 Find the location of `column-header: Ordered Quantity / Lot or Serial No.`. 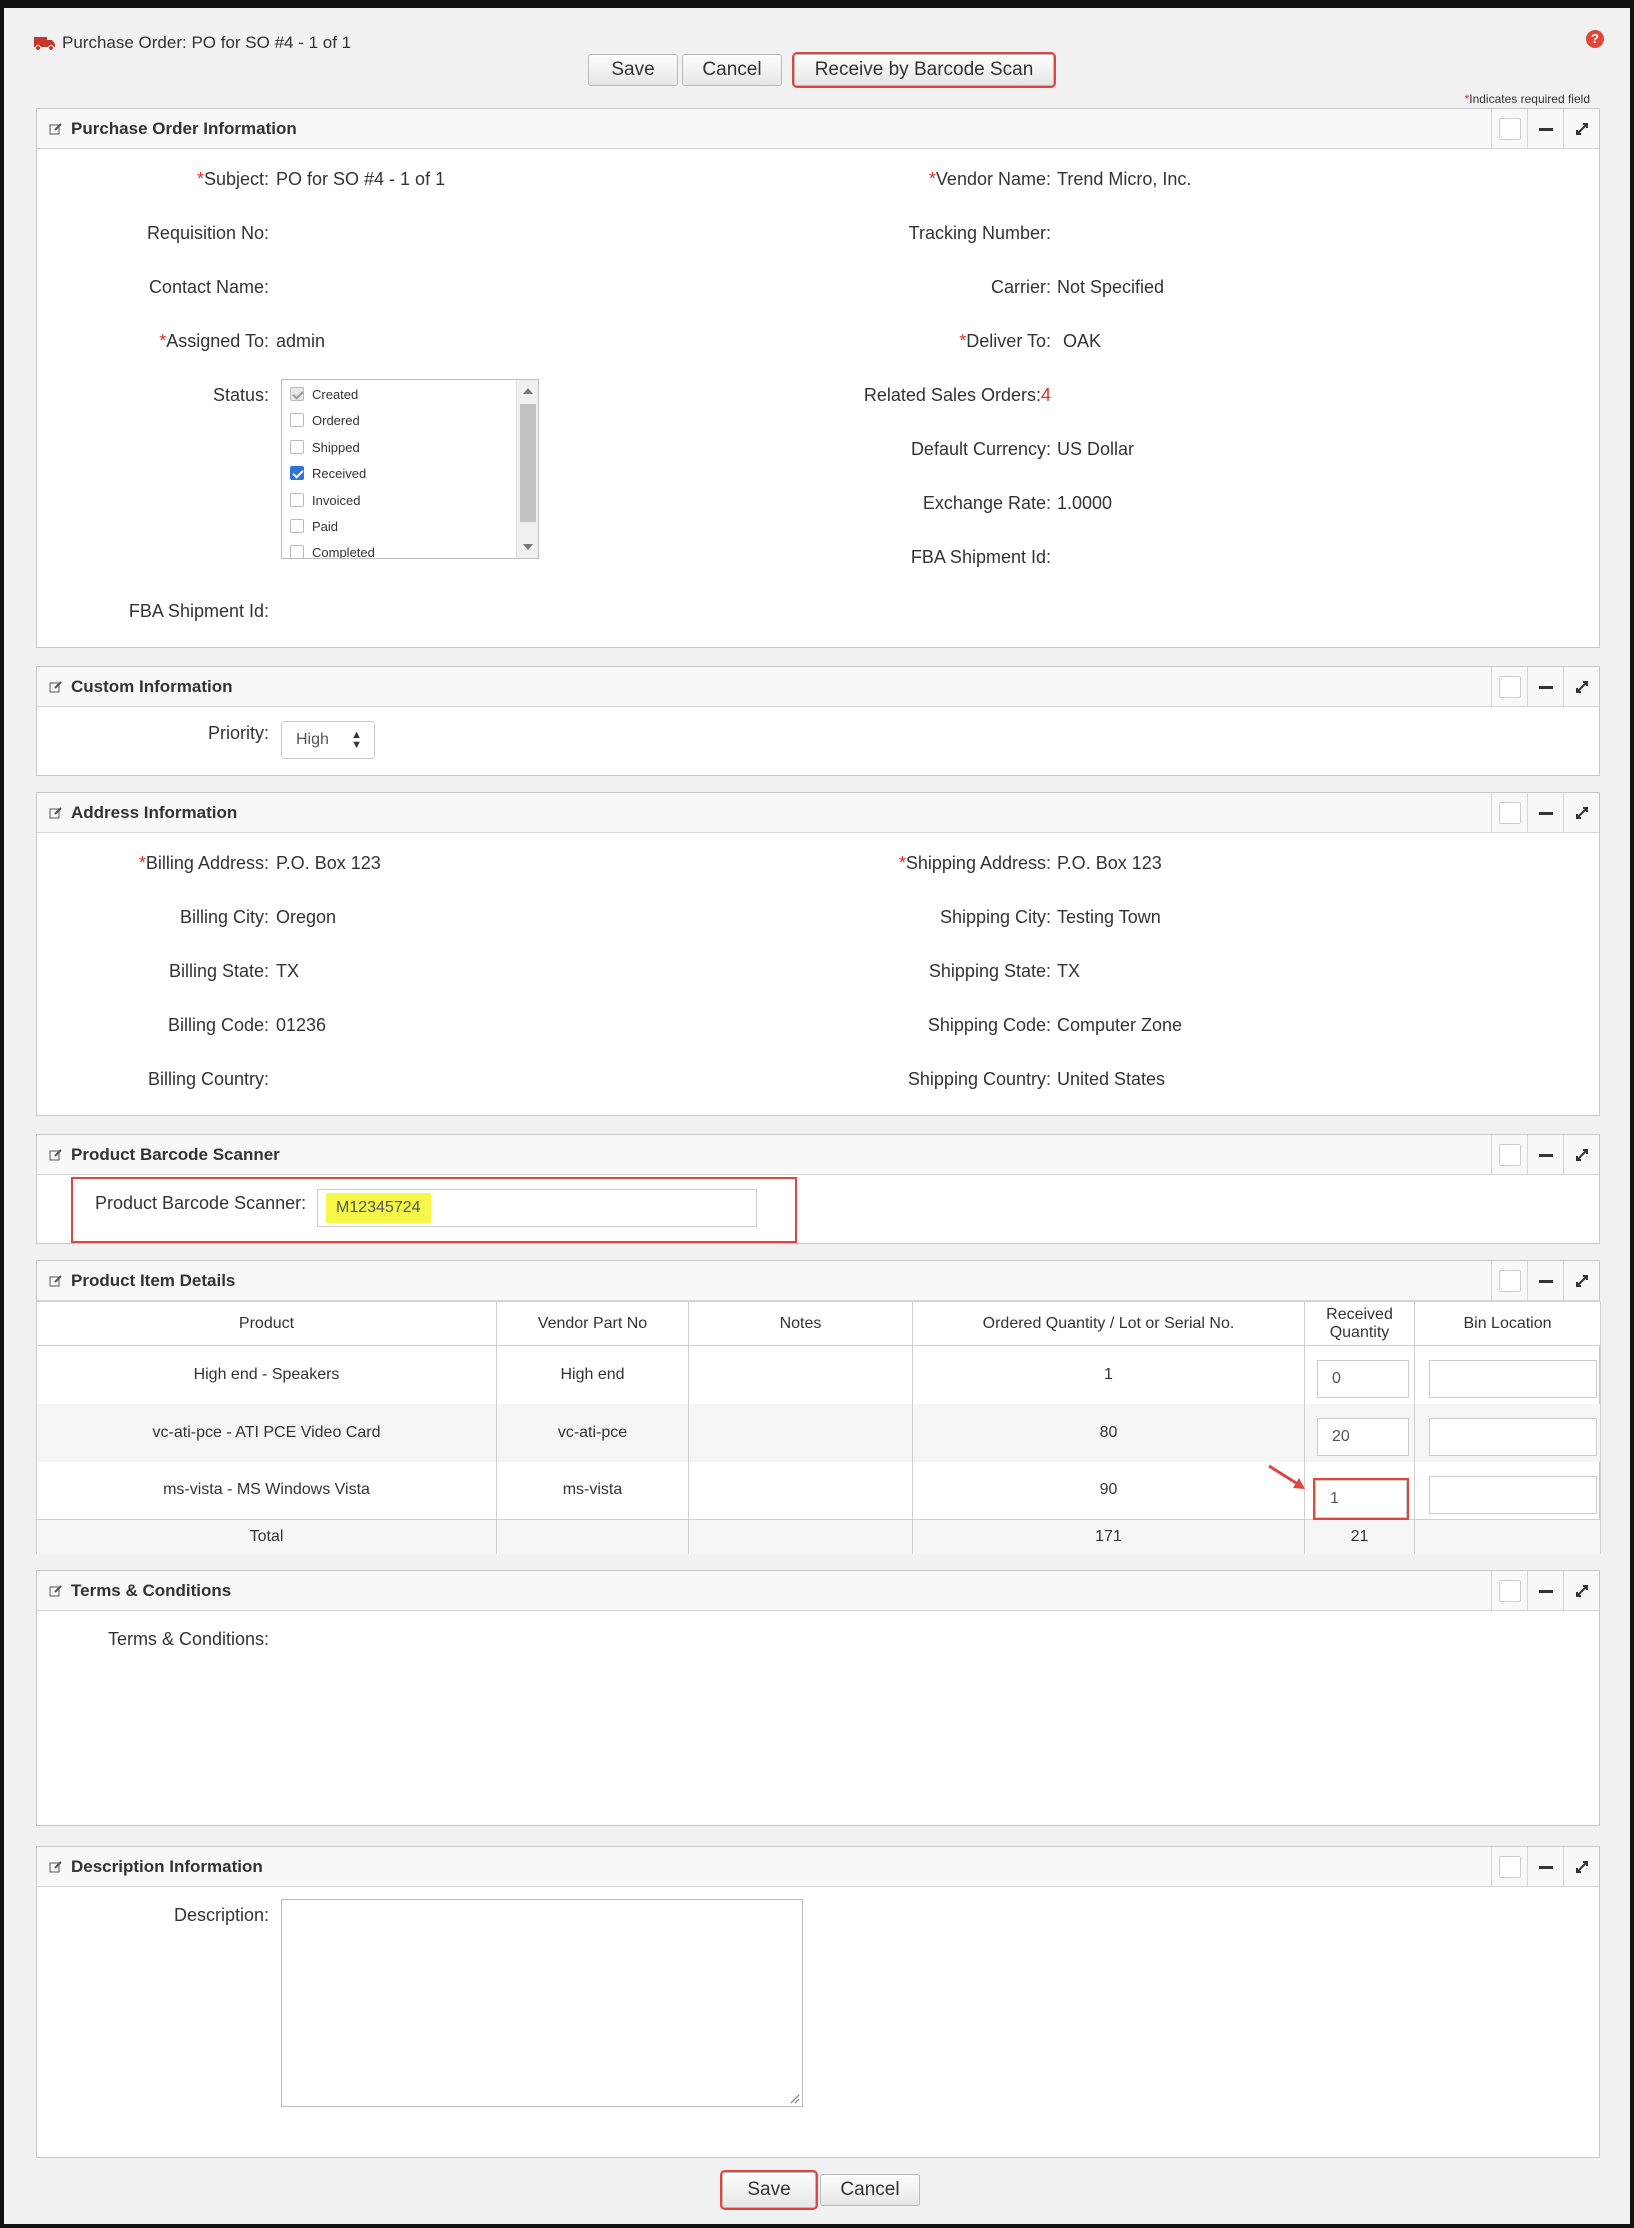

column-header: Ordered Quantity / Lot or Serial No. is located at coordinates (1108, 1323).